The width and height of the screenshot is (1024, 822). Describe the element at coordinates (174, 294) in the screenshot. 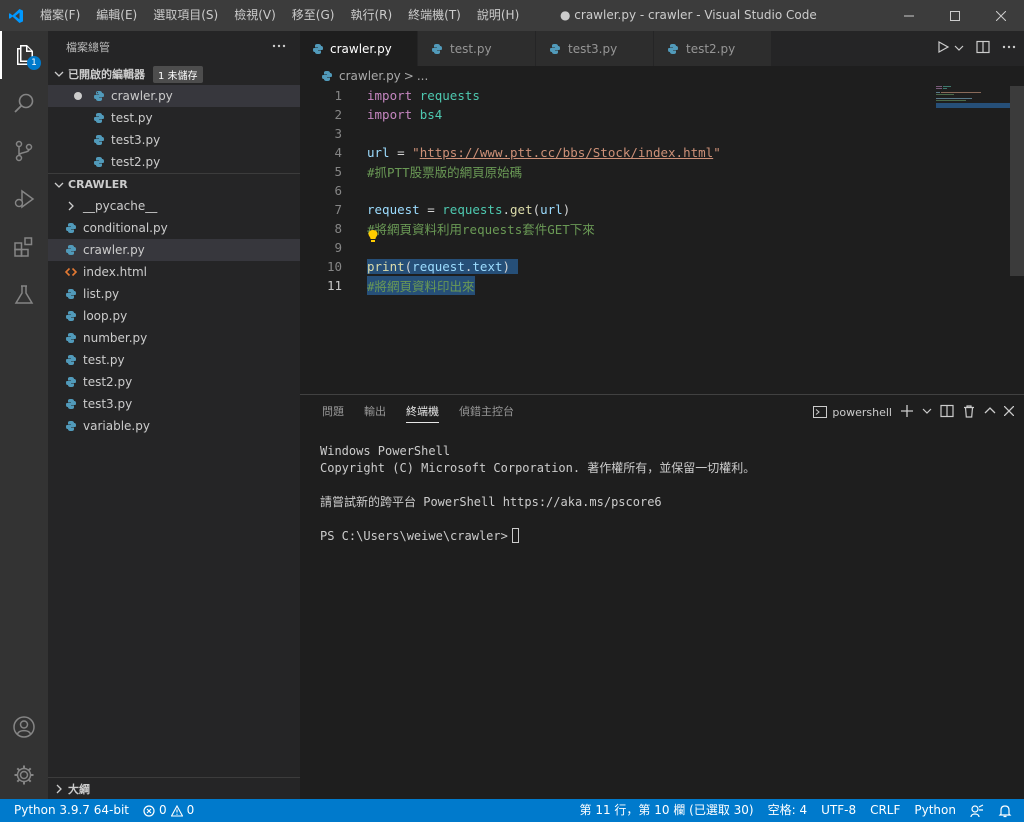

I see `file-list: list.py` at that location.